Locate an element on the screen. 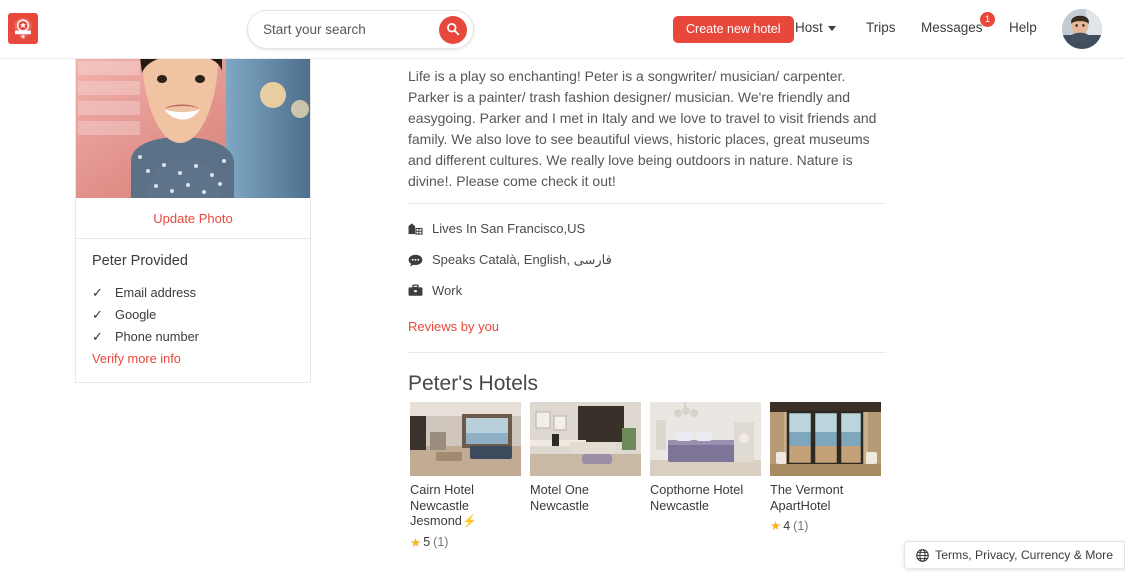  hotel-card: The Vermont ApartHotel ★ 4 (1) is located at coordinates (825, 476).